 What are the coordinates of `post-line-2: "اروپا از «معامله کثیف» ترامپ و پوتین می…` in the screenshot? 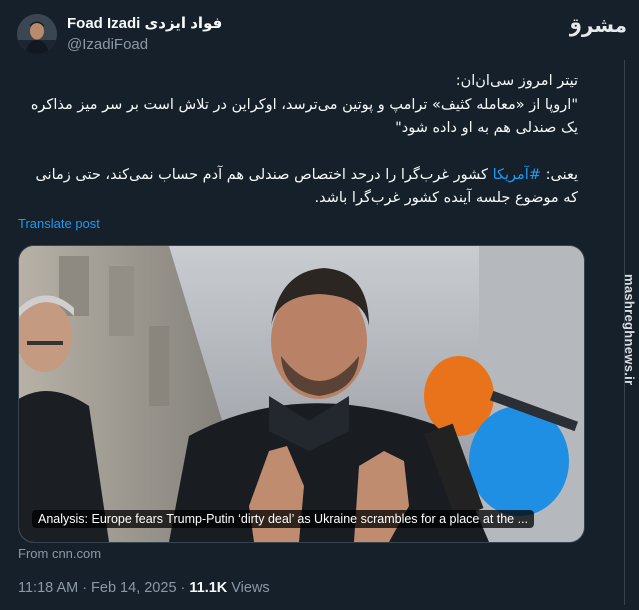 It's located at (304, 116).